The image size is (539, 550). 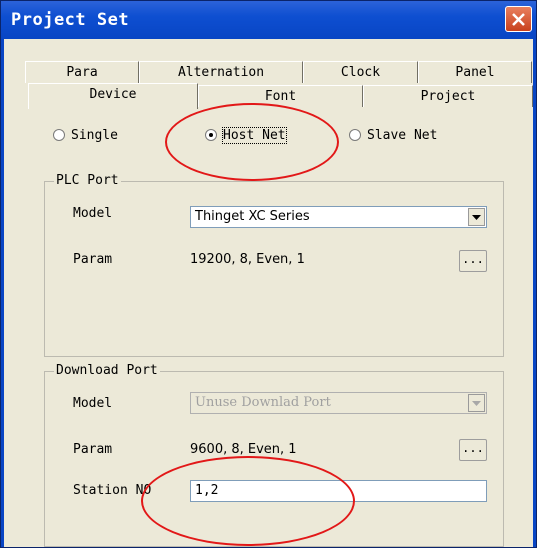 What do you see at coordinates (393, 135) in the screenshot?
I see `radio-slave-net: Slave Net` at bounding box center [393, 135].